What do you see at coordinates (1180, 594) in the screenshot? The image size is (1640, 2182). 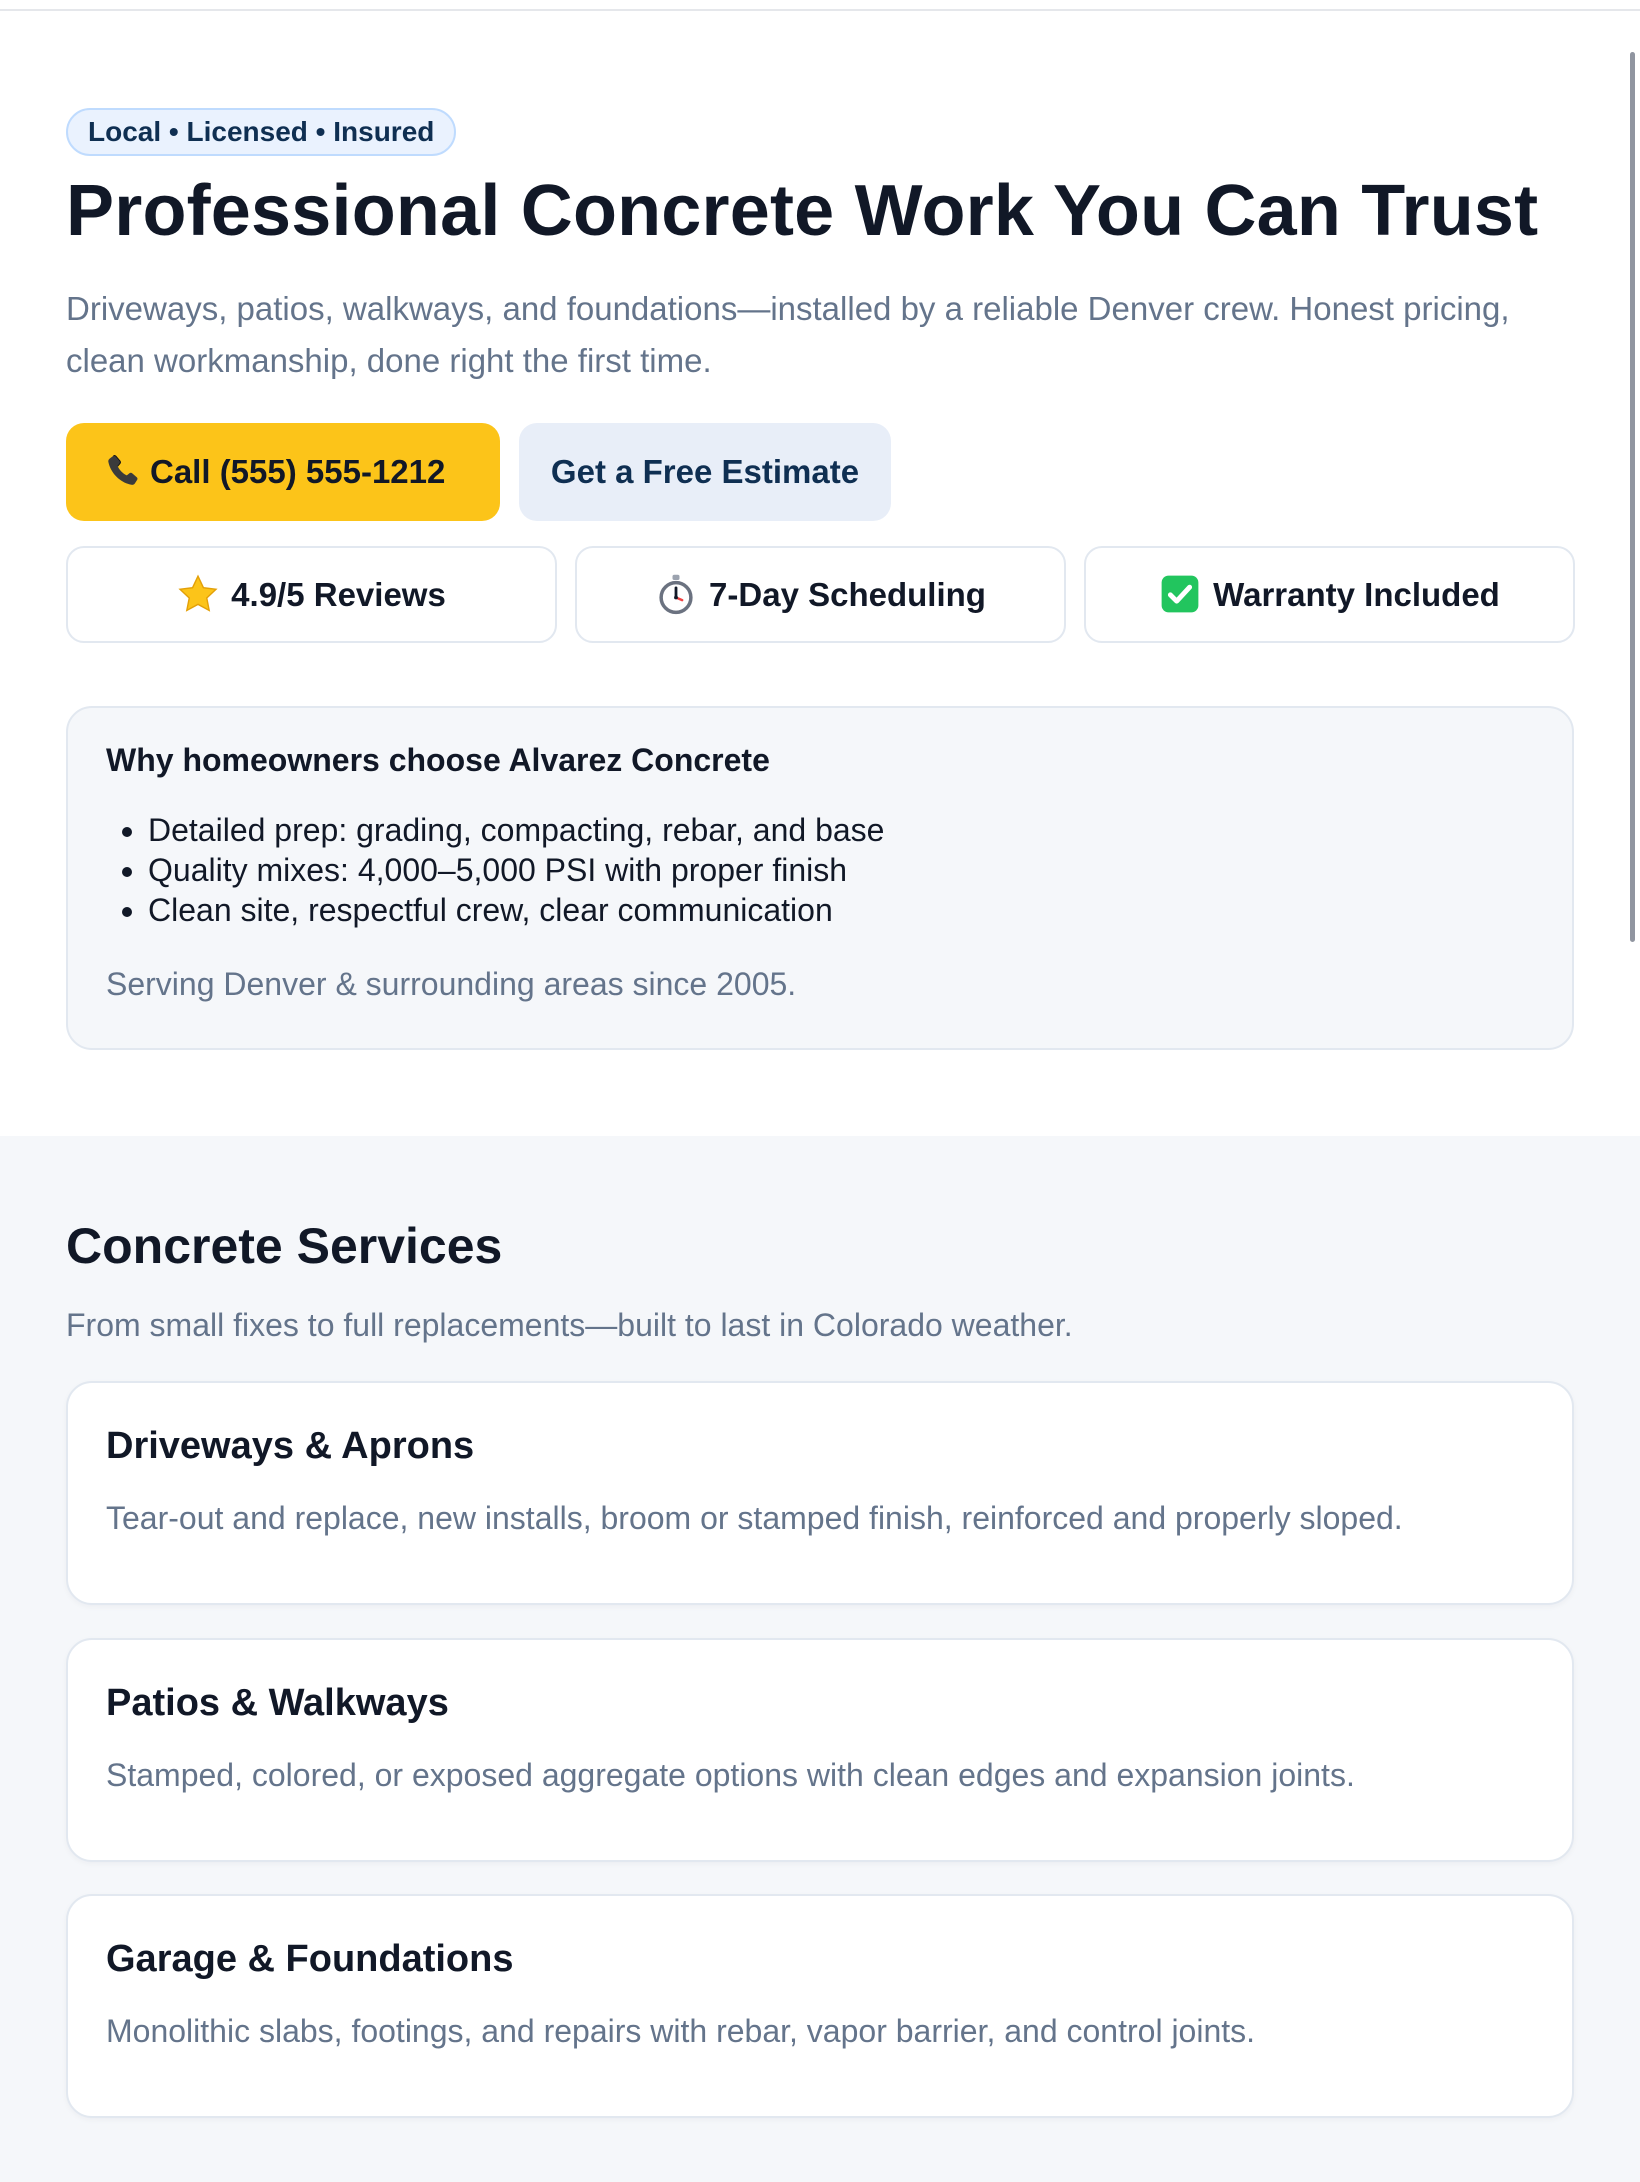 I see `checkmark-icon` at bounding box center [1180, 594].